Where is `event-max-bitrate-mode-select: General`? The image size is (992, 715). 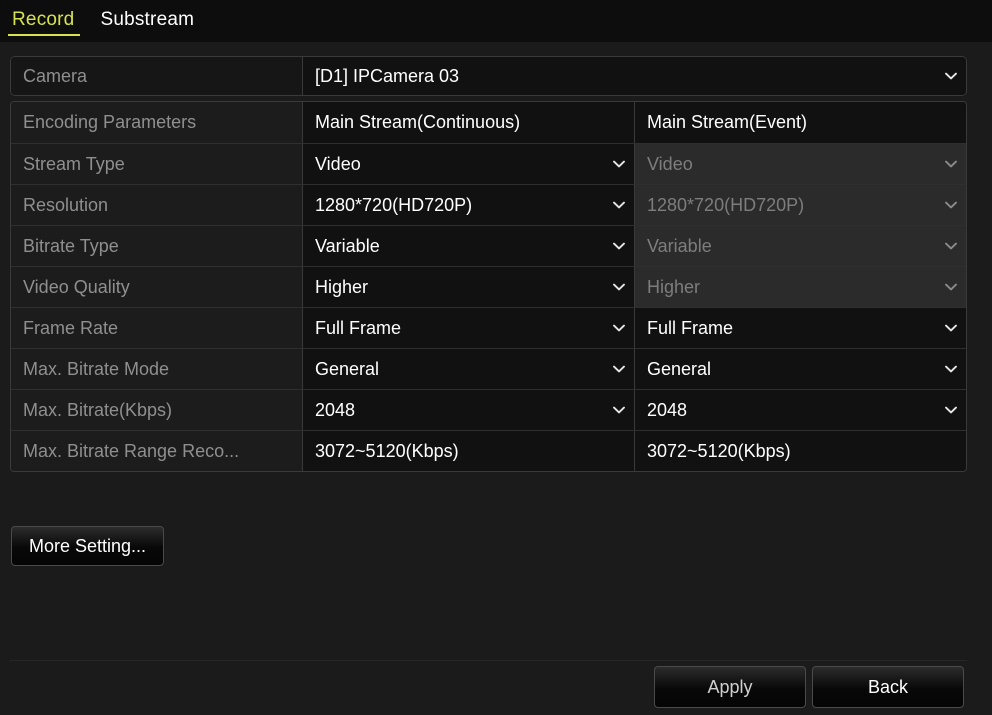
event-max-bitrate-mode-select: General is located at coordinates (800, 369).